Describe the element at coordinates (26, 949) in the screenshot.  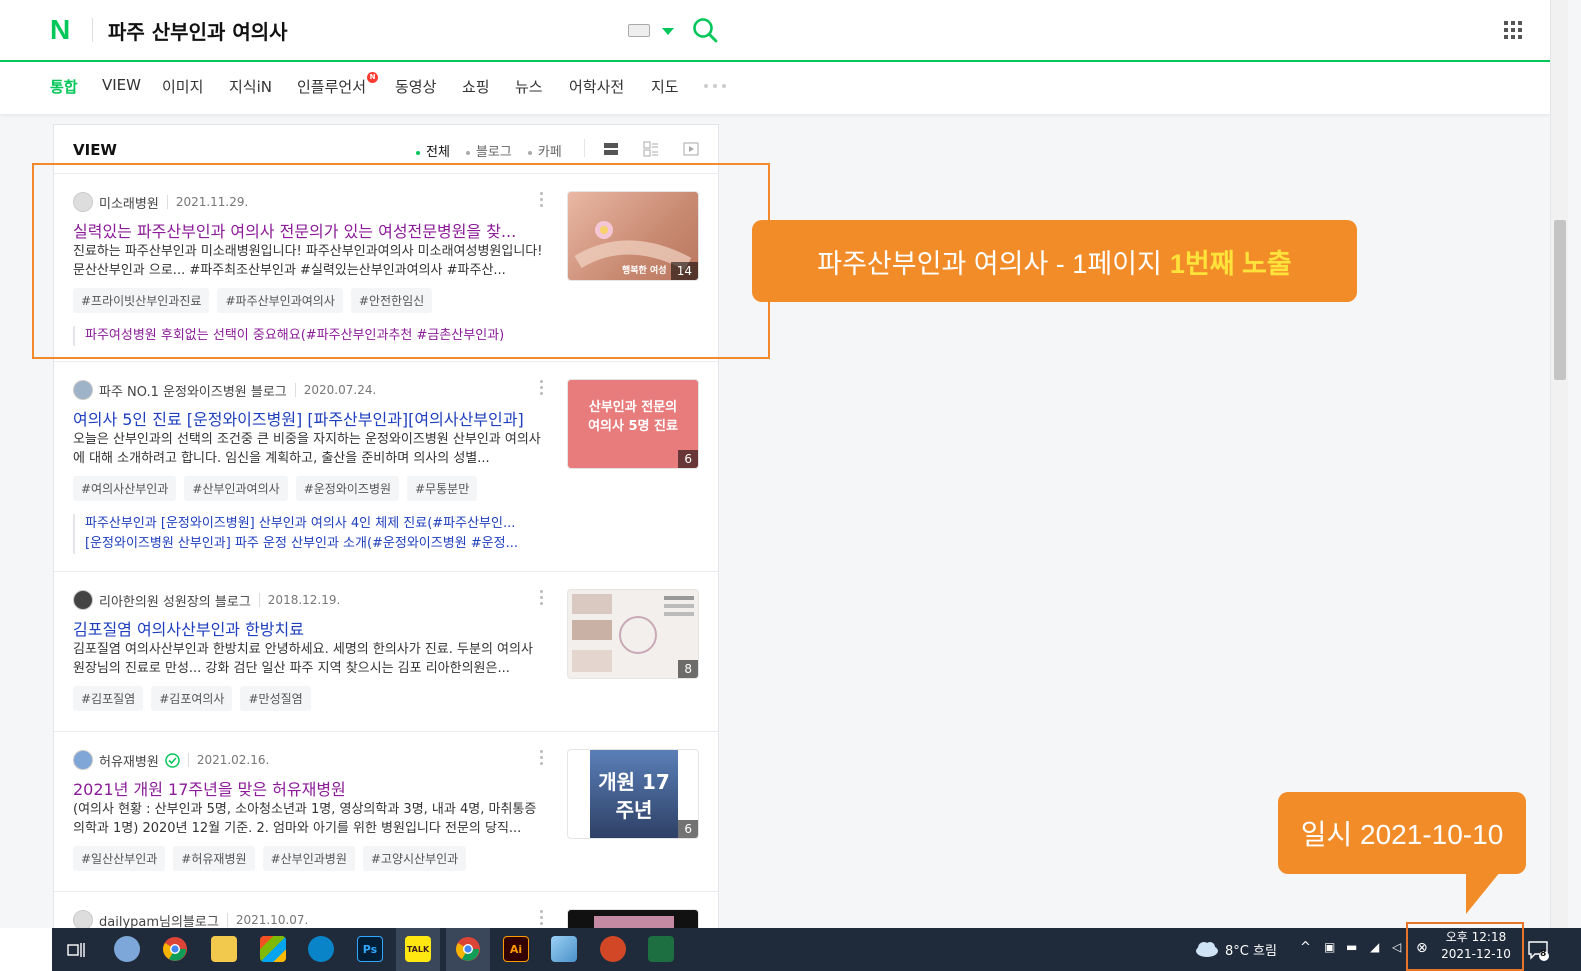
I see `start-area` at that location.